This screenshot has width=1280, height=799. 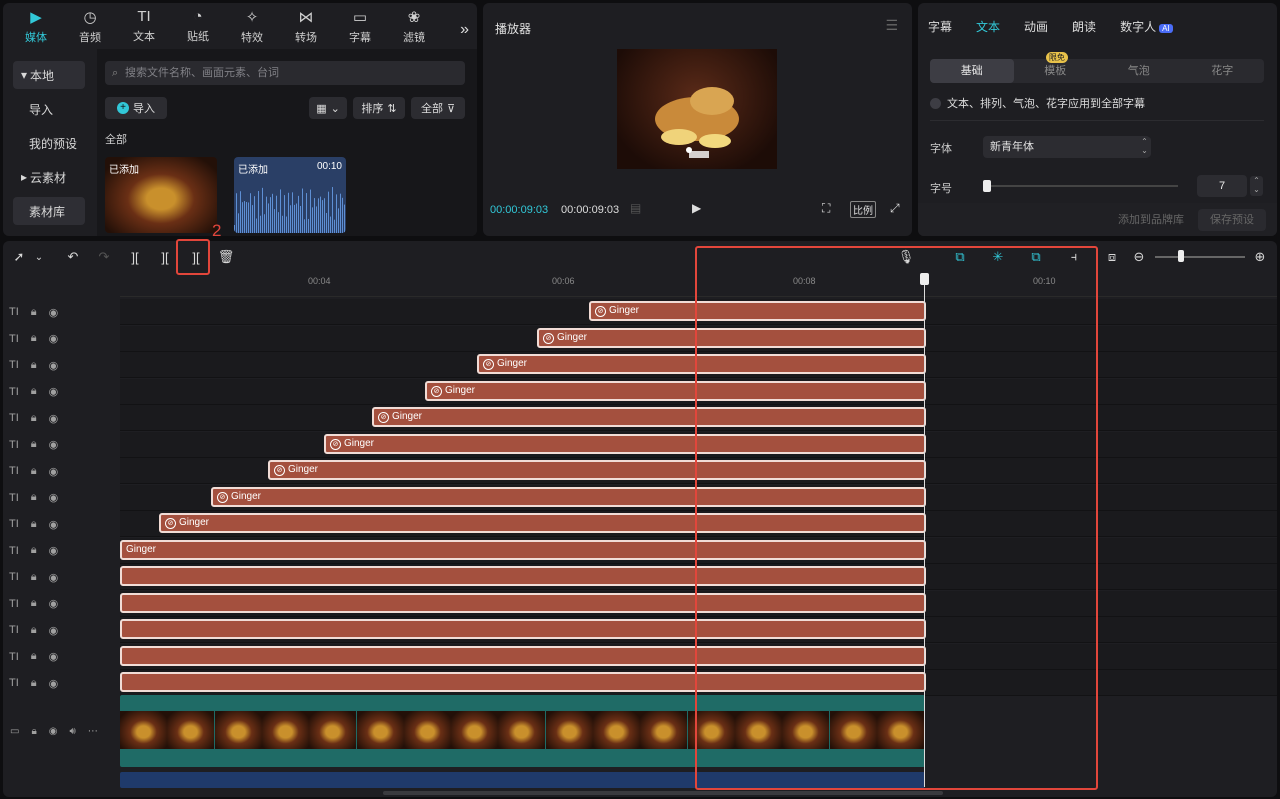 I want to click on segment-basic: 基础, so click(x=972, y=71).